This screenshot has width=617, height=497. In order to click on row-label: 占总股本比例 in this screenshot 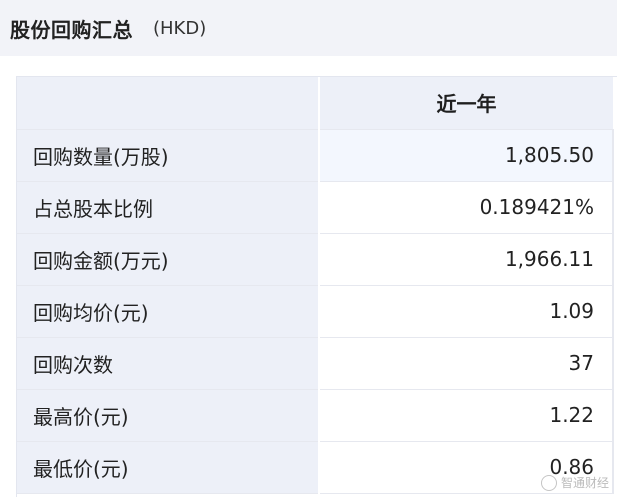, I will do `click(168, 207)`.